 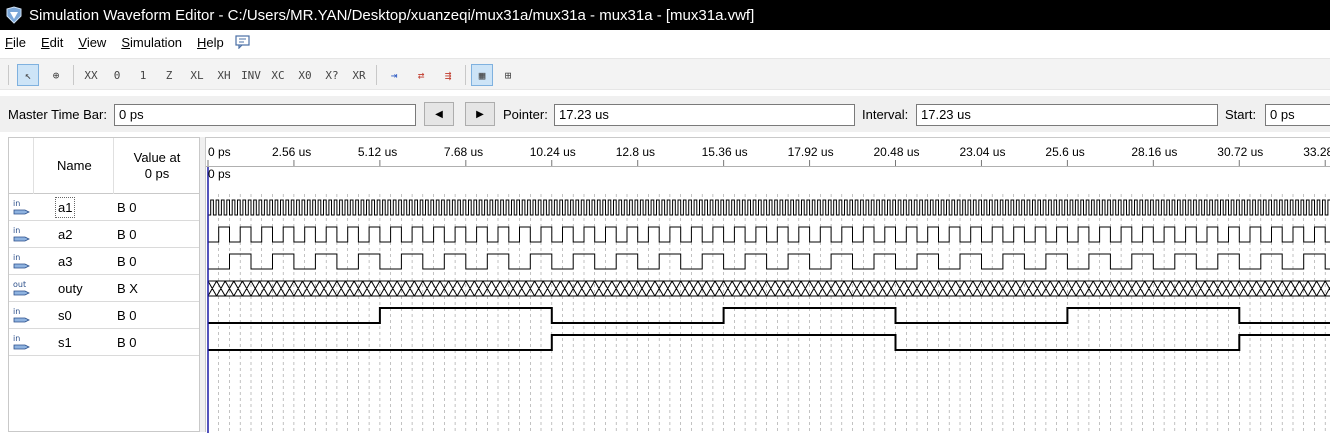 What do you see at coordinates (219, 174) in the screenshot?
I see `cursor-label: 0 ps` at bounding box center [219, 174].